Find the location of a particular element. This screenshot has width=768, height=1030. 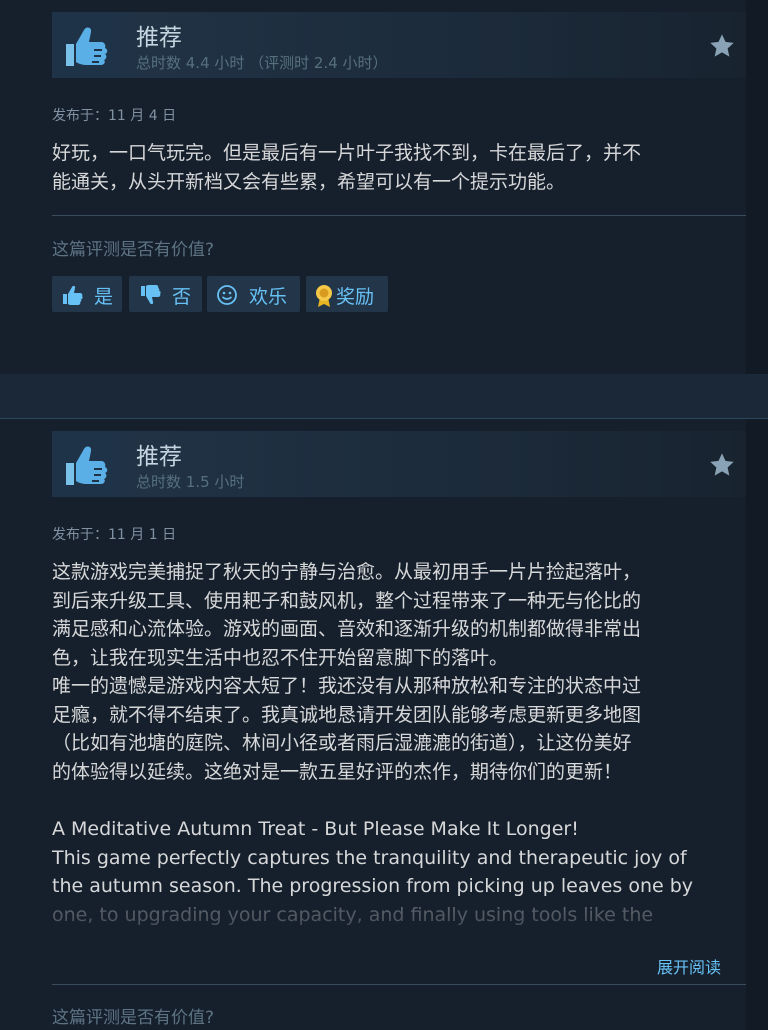

award-button: 奖励 is located at coordinates (347, 294).